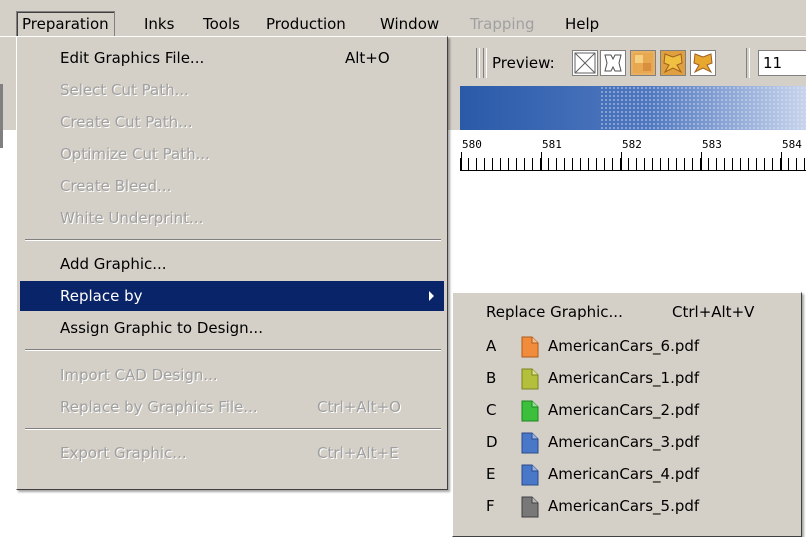  Describe the element at coordinates (703, 108) in the screenshot. I see `title-band-pattern` at that location.